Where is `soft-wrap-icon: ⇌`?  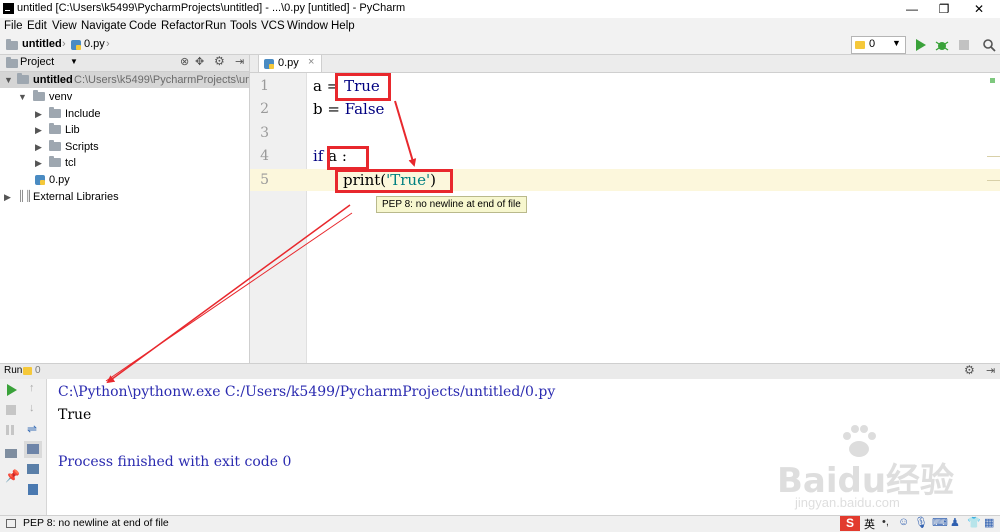
soft-wrap-icon: ⇌ is located at coordinates (32, 429).